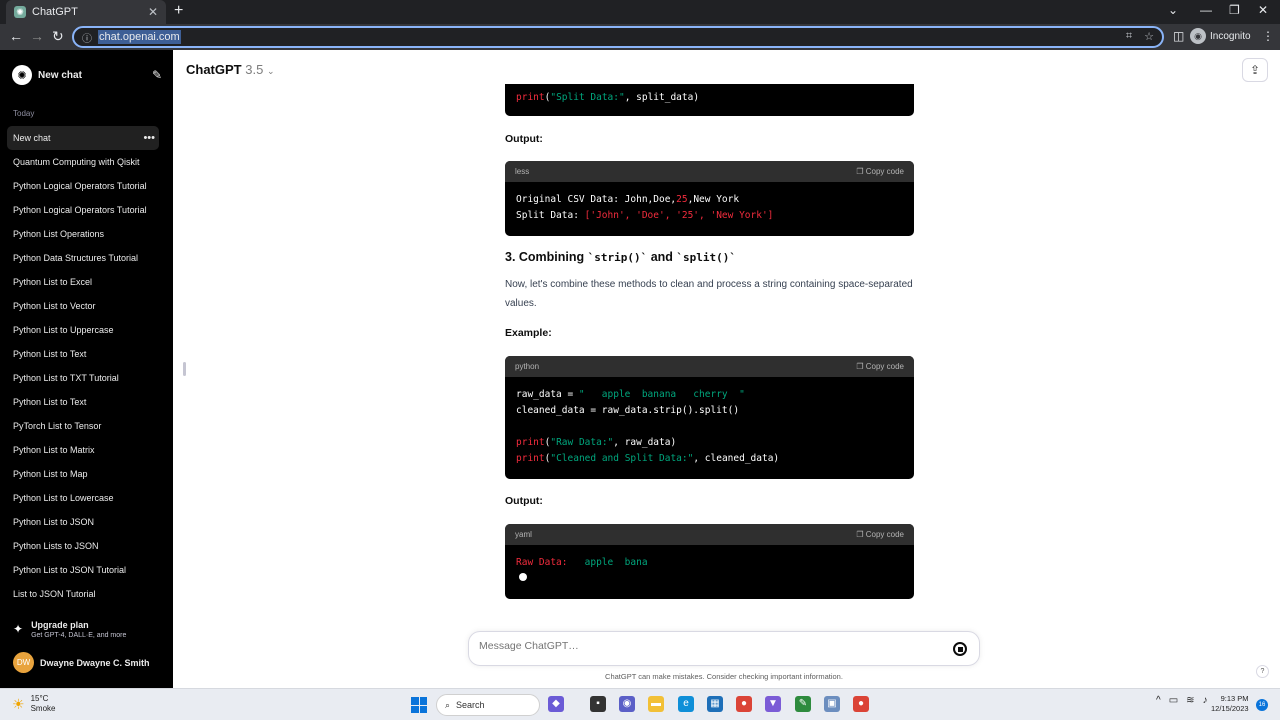  I want to click on message-composer, so click(724, 648).